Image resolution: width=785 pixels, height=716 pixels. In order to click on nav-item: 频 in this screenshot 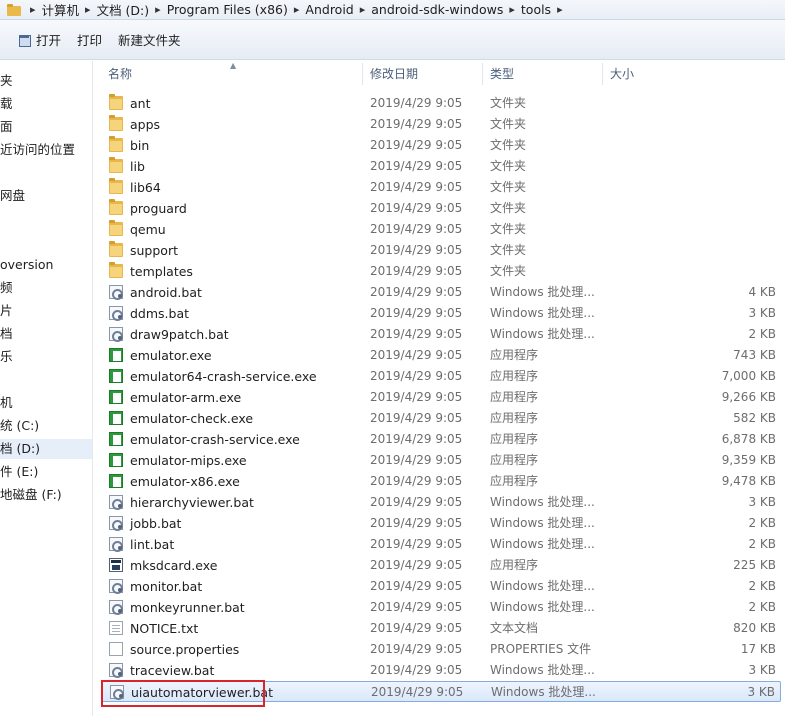, I will do `click(46, 288)`.